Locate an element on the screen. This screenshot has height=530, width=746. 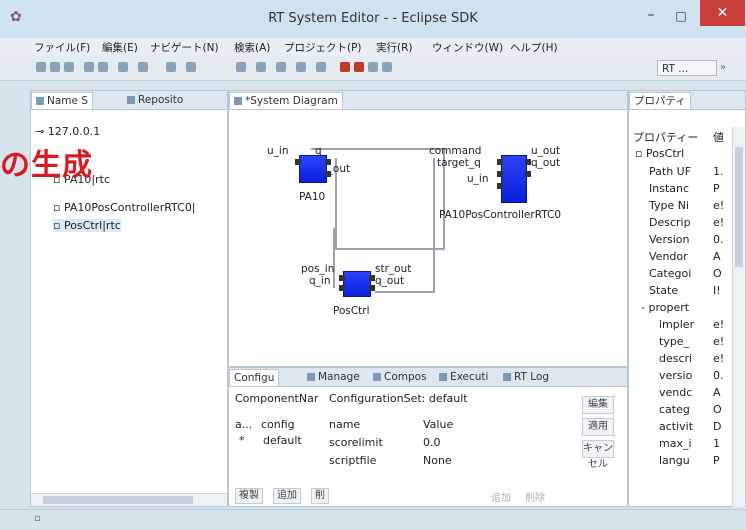
build-icon is located at coordinates (143, 67).